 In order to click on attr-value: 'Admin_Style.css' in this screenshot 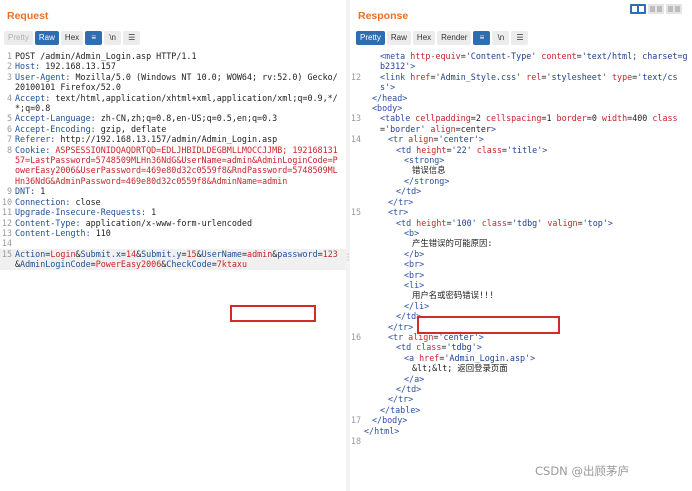, I will do `click(478, 76)`.